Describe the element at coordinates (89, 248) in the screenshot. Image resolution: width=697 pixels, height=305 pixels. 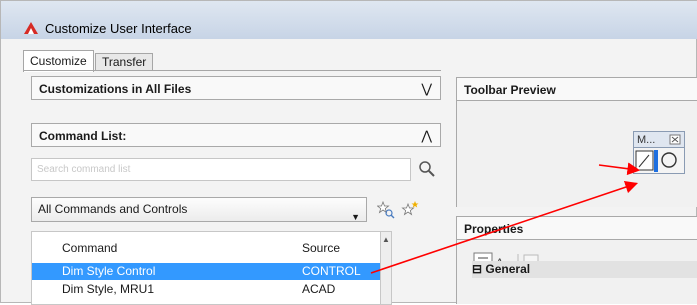
I see `column-header-command: Command` at that location.